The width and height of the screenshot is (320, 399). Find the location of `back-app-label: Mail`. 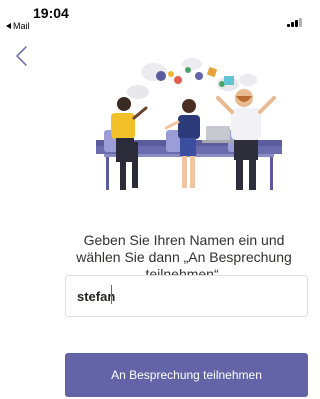

back-app-label: Mail is located at coordinates (21, 26).